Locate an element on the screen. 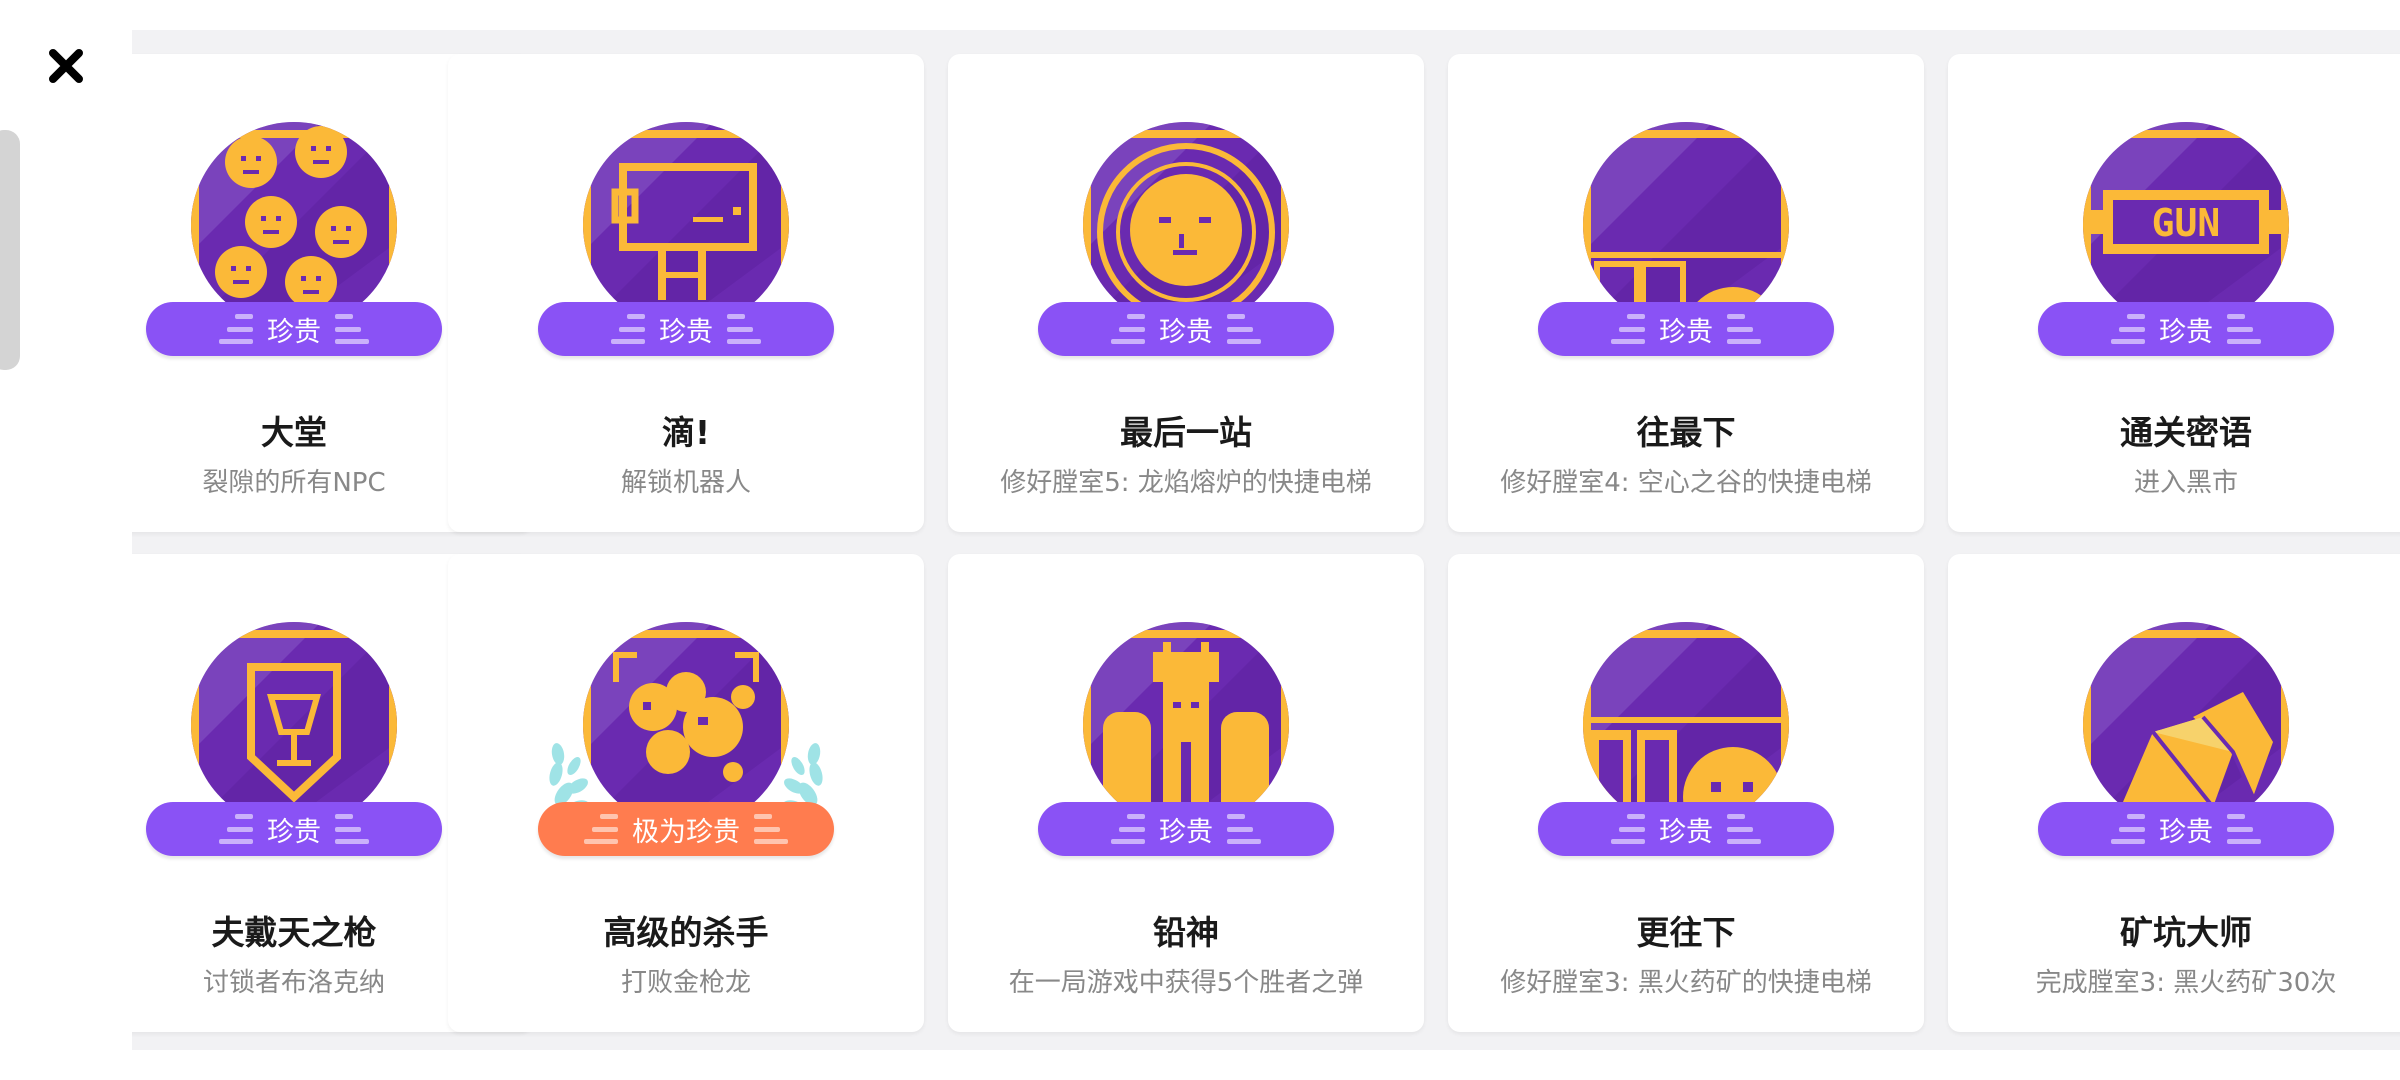 Image resolution: width=2400 pixels, height=1080 pixels. achievement-card: 珍贵 更往下 修好膛室3: 黑火药矿的快捷电梯 is located at coordinates (1686, 793).